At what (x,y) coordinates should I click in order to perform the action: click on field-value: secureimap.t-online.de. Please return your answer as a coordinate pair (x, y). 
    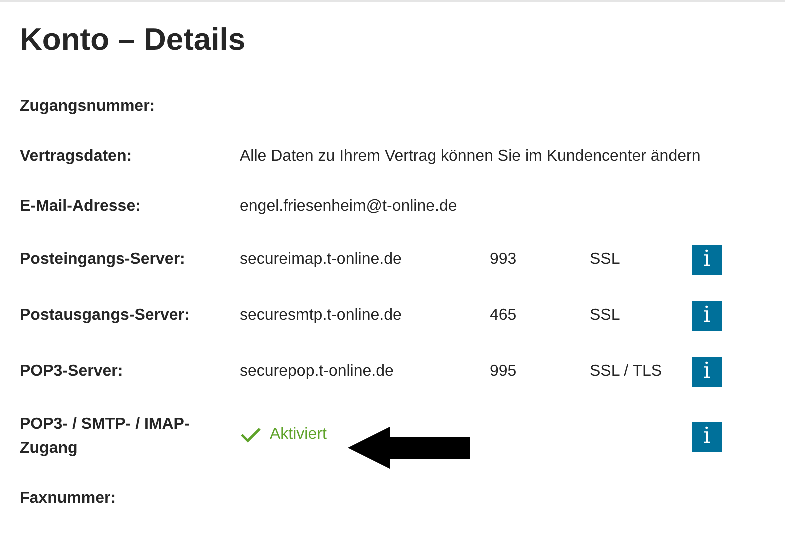
    Looking at the image, I should click on (321, 259).